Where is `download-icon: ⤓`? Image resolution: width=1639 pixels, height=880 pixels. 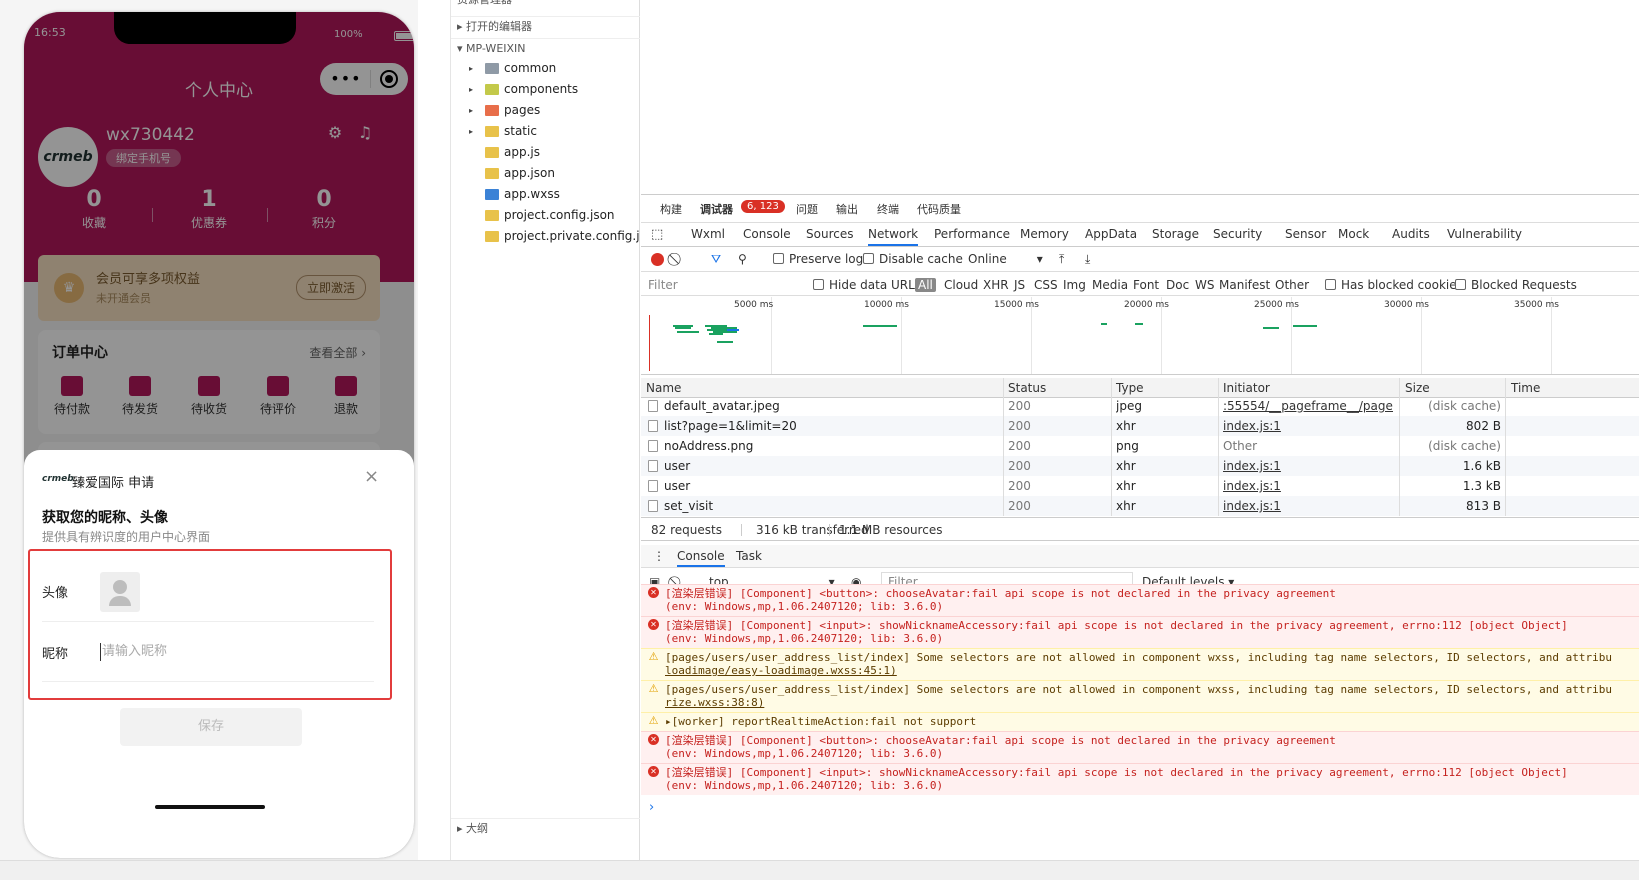
download-icon: ⤓ is located at coordinates (1087, 259).